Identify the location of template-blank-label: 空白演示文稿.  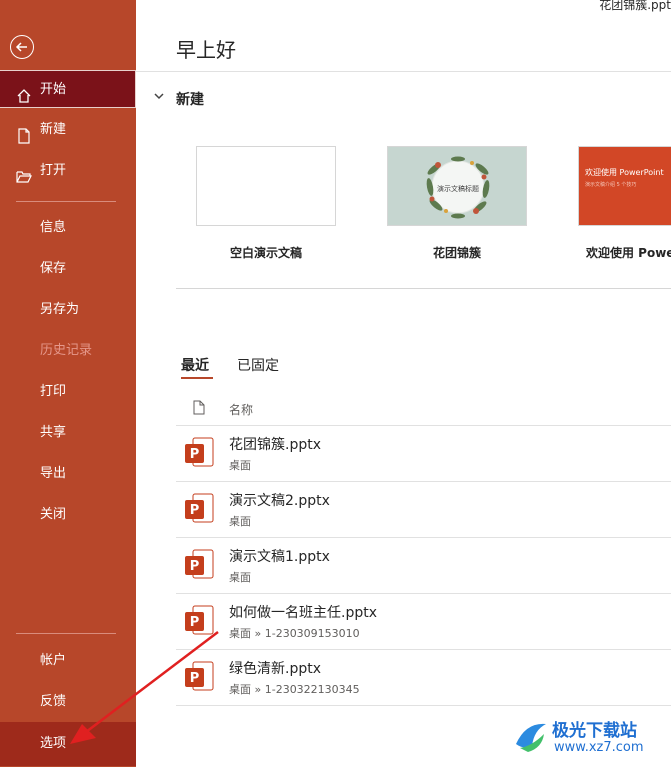
(266, 252).